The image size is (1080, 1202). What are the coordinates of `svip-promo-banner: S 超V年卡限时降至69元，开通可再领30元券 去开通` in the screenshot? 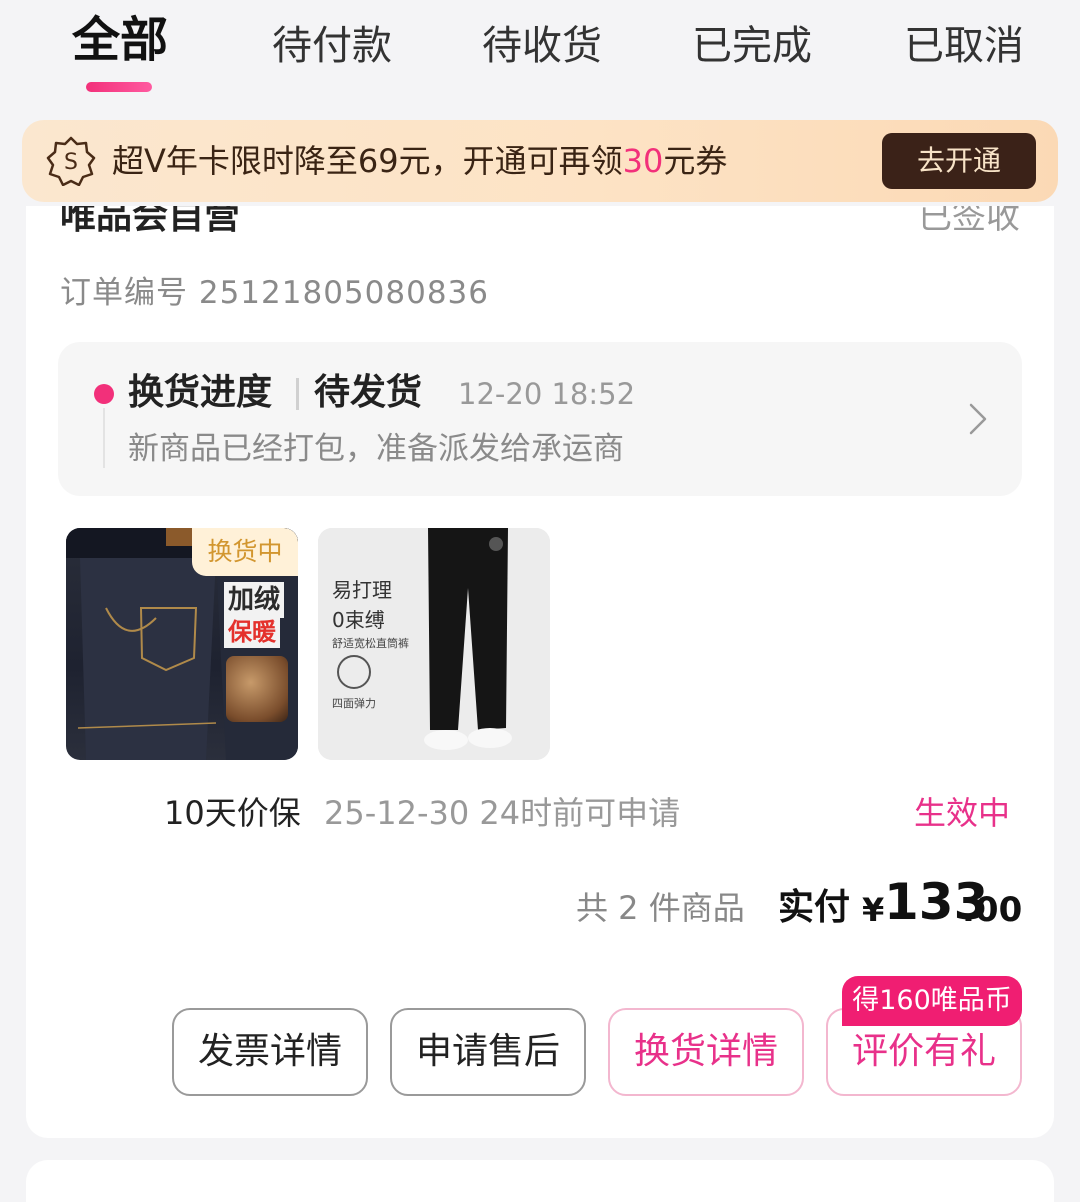 It's located at (540, 161).